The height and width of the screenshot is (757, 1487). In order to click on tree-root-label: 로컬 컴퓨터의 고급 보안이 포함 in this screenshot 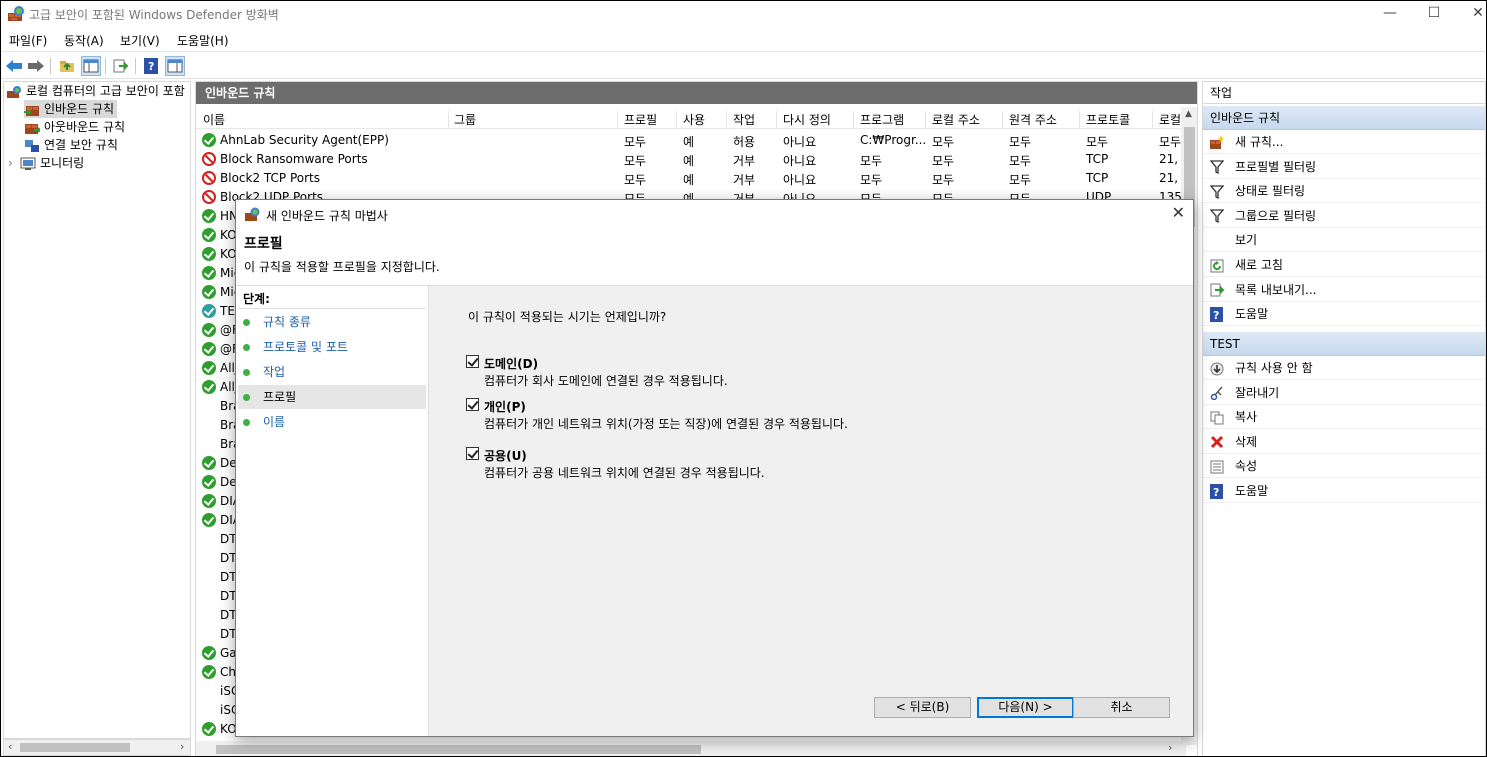, I will do `click(105, 91)`.